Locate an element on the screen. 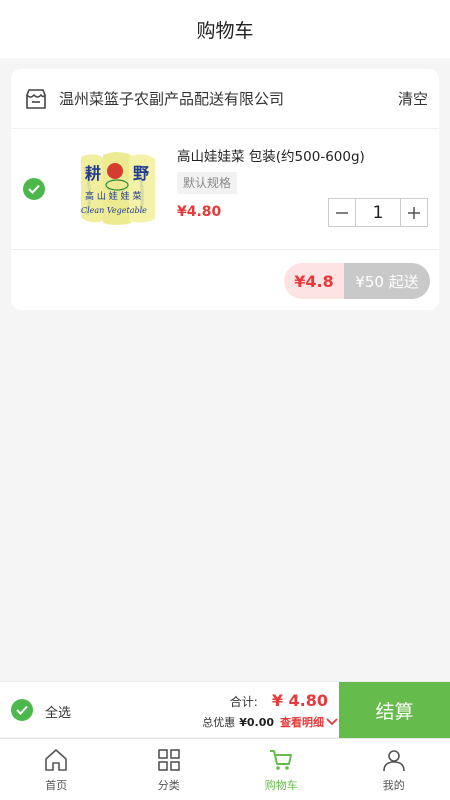 This screenshot has width=450, height=800. clear-cart-button: 清空 is located at coordinates (413, 98).